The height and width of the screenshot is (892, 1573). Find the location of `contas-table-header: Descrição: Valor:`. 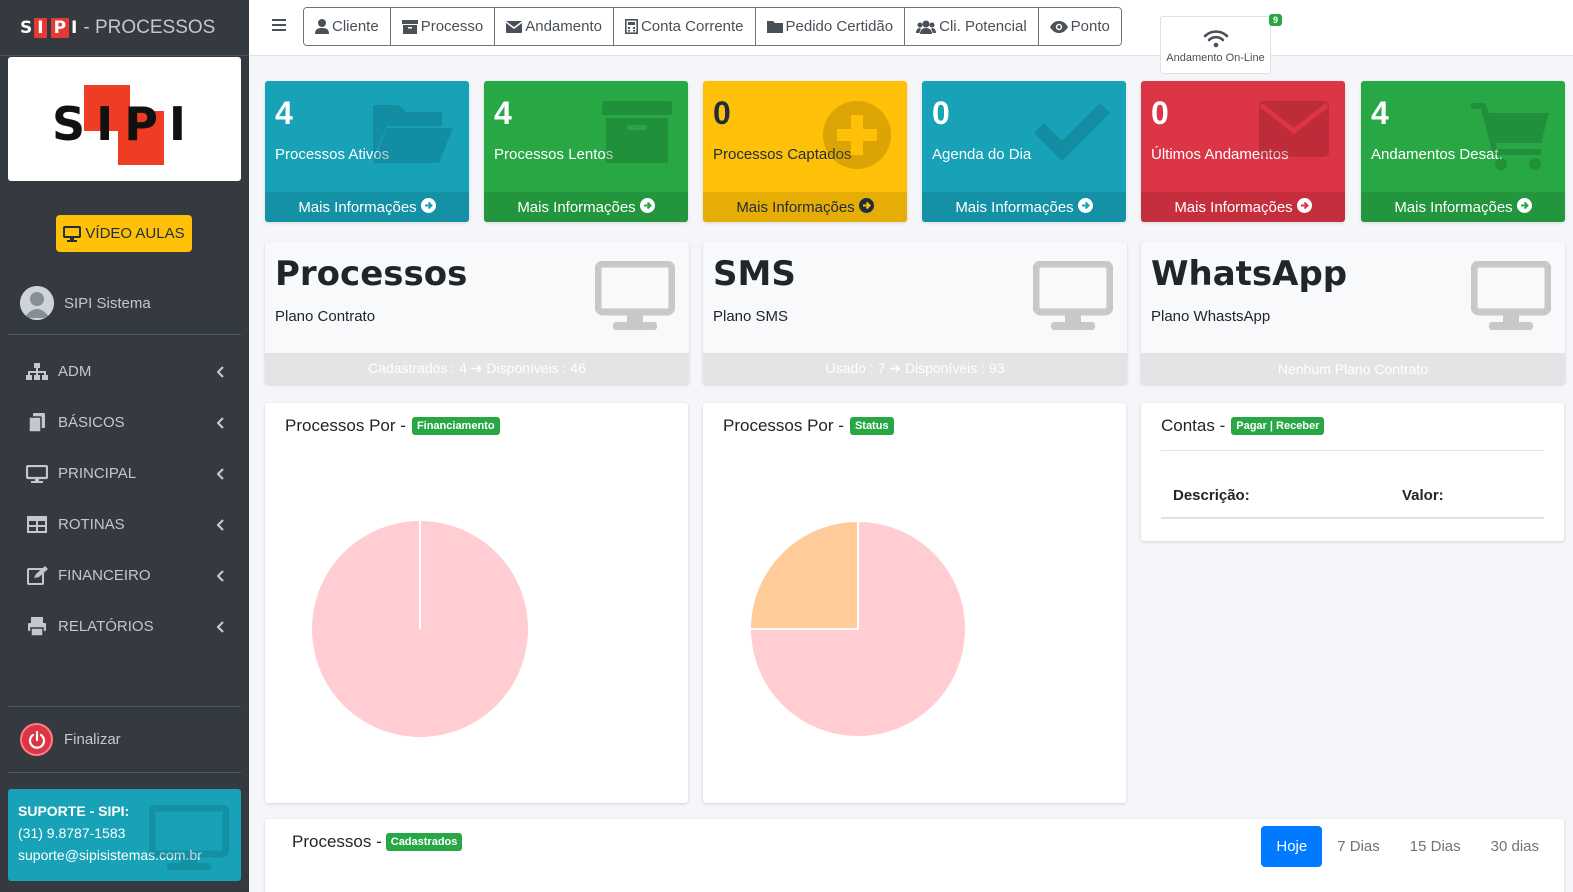

contas-table-header: Descrição: Valor: is located at coordinates (1352, 485).